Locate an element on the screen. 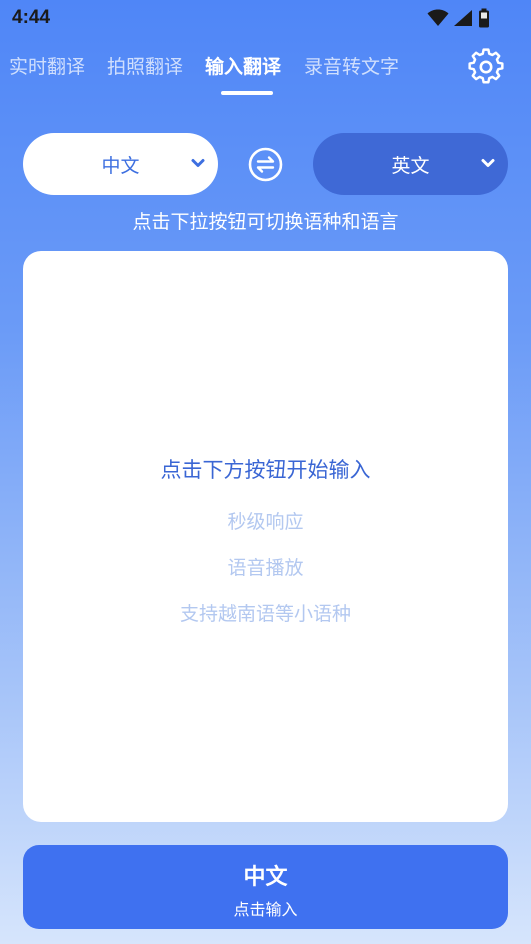 This screenshot has height=944, width=531. settings-button is located at coordinates (486, 67).